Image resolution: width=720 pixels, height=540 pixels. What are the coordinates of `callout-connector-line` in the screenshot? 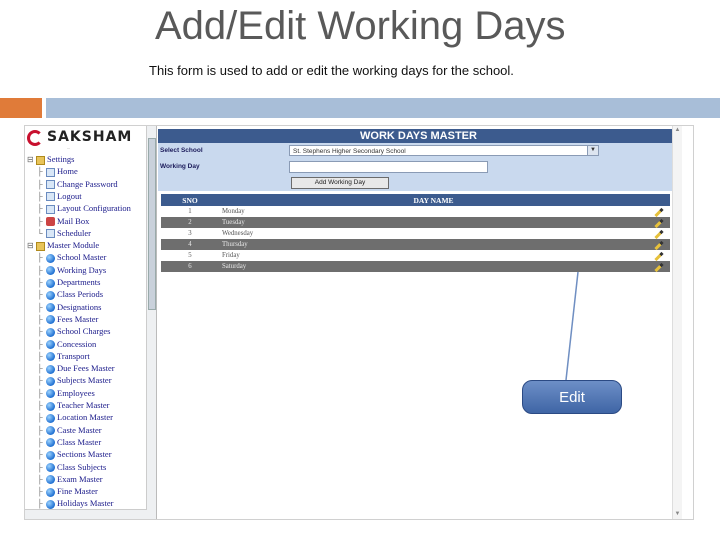 It's located at (572, 326).